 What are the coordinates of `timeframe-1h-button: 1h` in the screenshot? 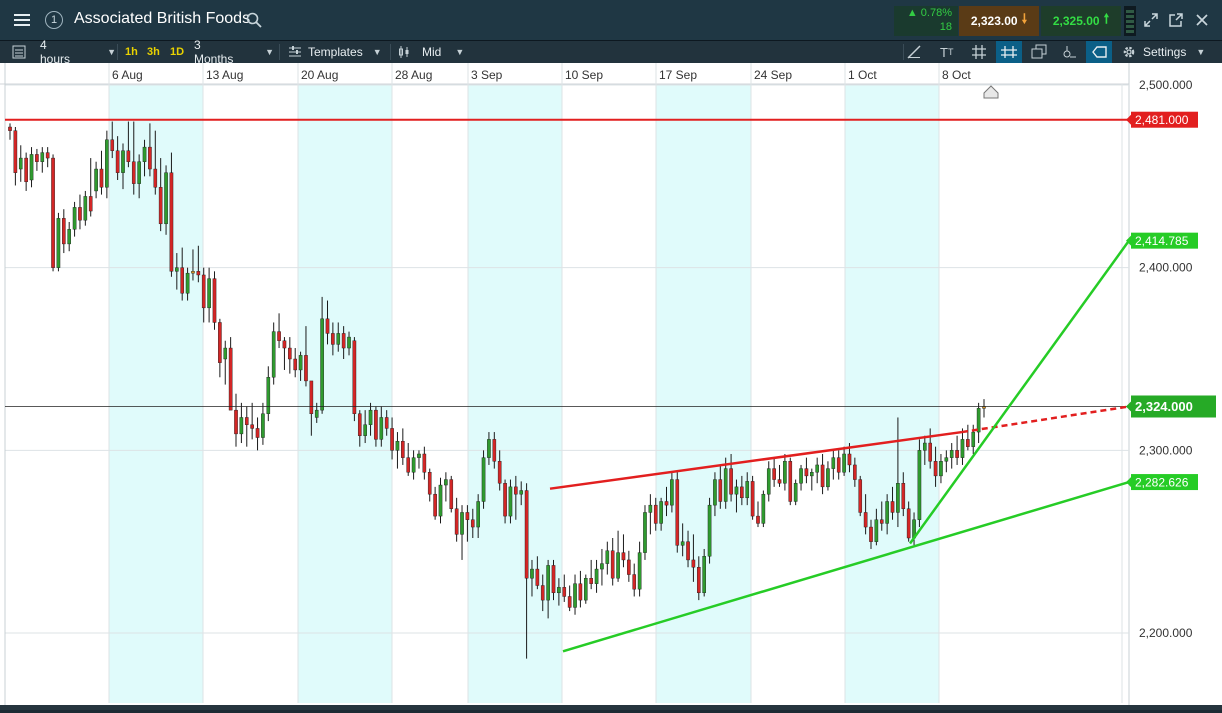 It's located at (131, 52).